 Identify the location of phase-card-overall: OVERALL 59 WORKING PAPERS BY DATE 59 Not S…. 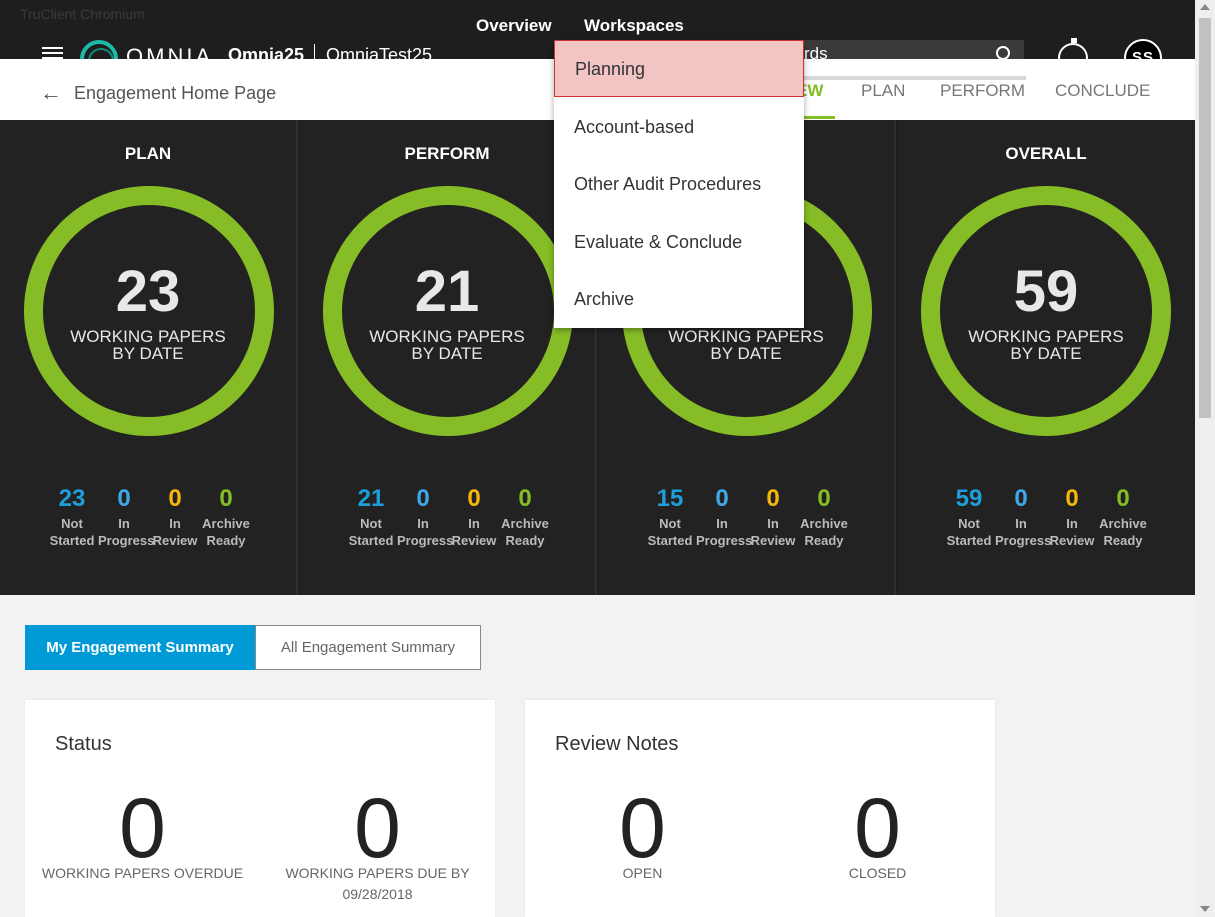
(1046, 357).